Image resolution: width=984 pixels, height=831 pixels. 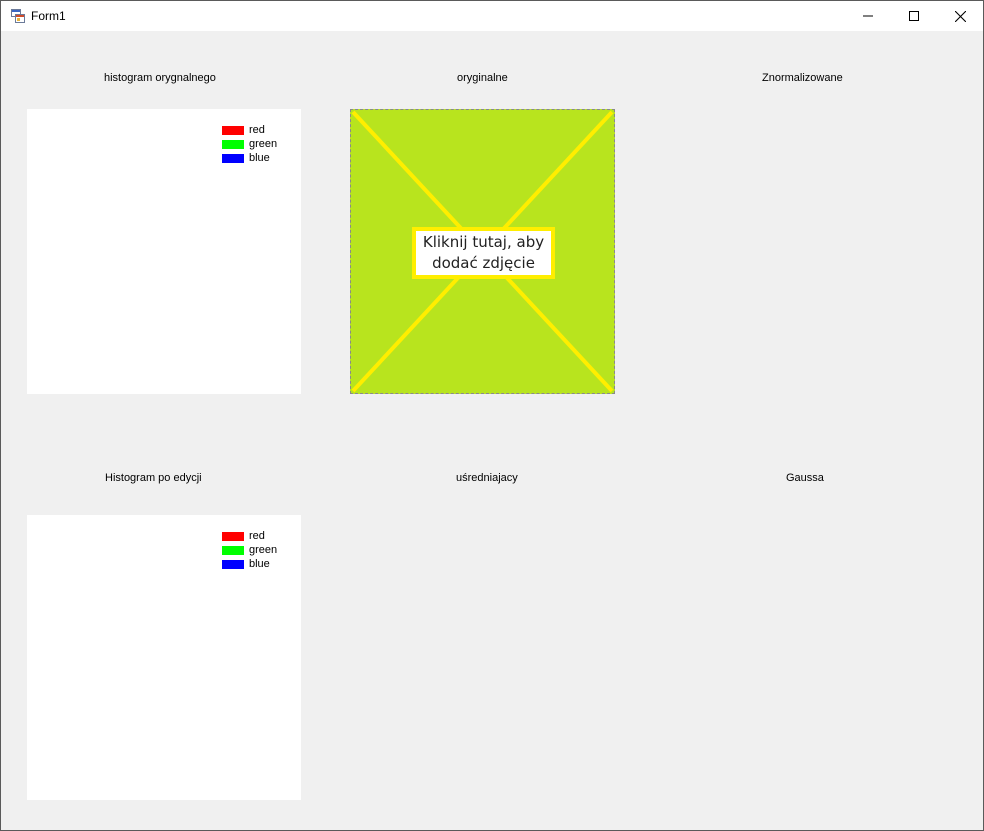 I want to click on histogram-edited-chart: red green blue, so click(x=164, y=657).